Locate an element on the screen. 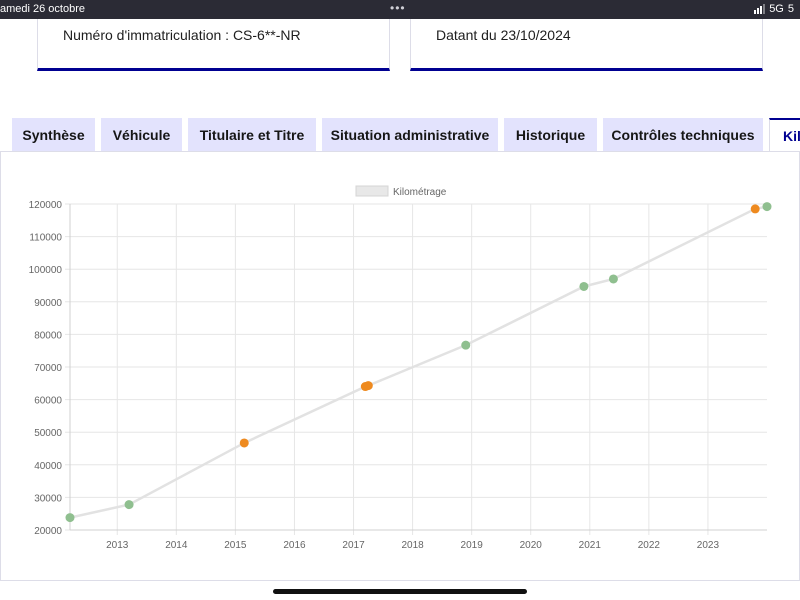 This screenshot has height=600, width=800. status-bar: amedi 26 octobre ••• 5G 5 is located at coordinates (400, 9).